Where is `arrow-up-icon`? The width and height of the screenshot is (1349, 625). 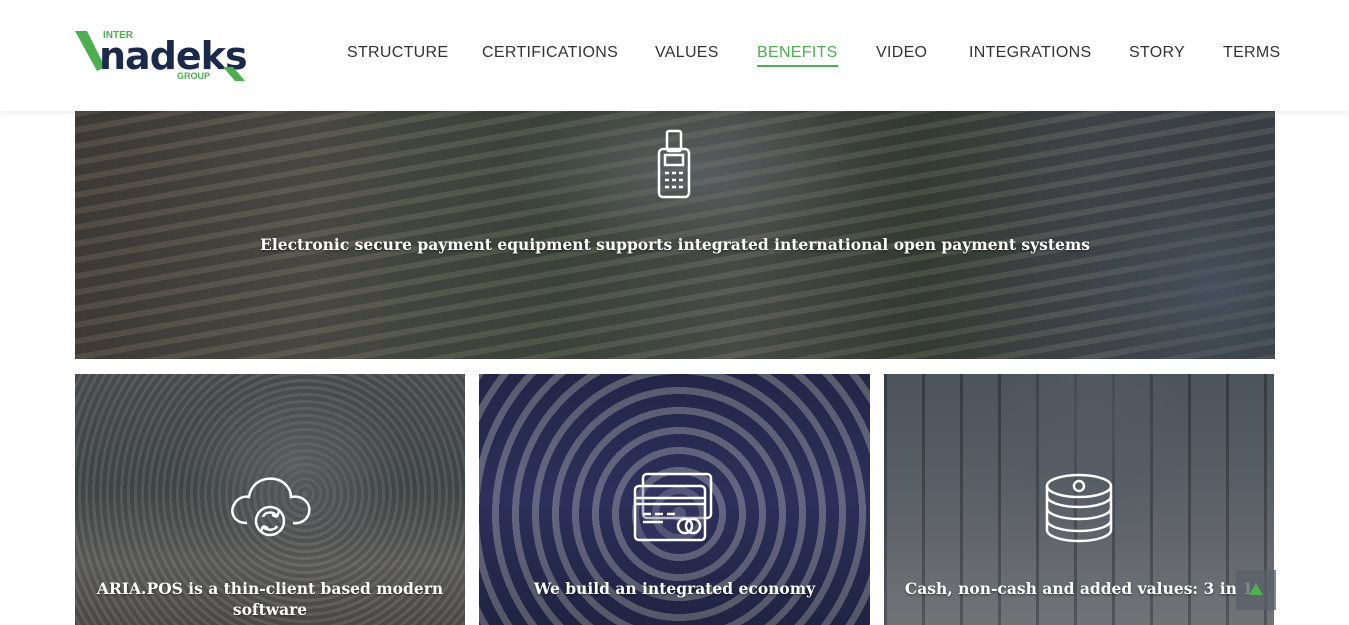 arrow-up-icon is located at coordinates (1256, 589).